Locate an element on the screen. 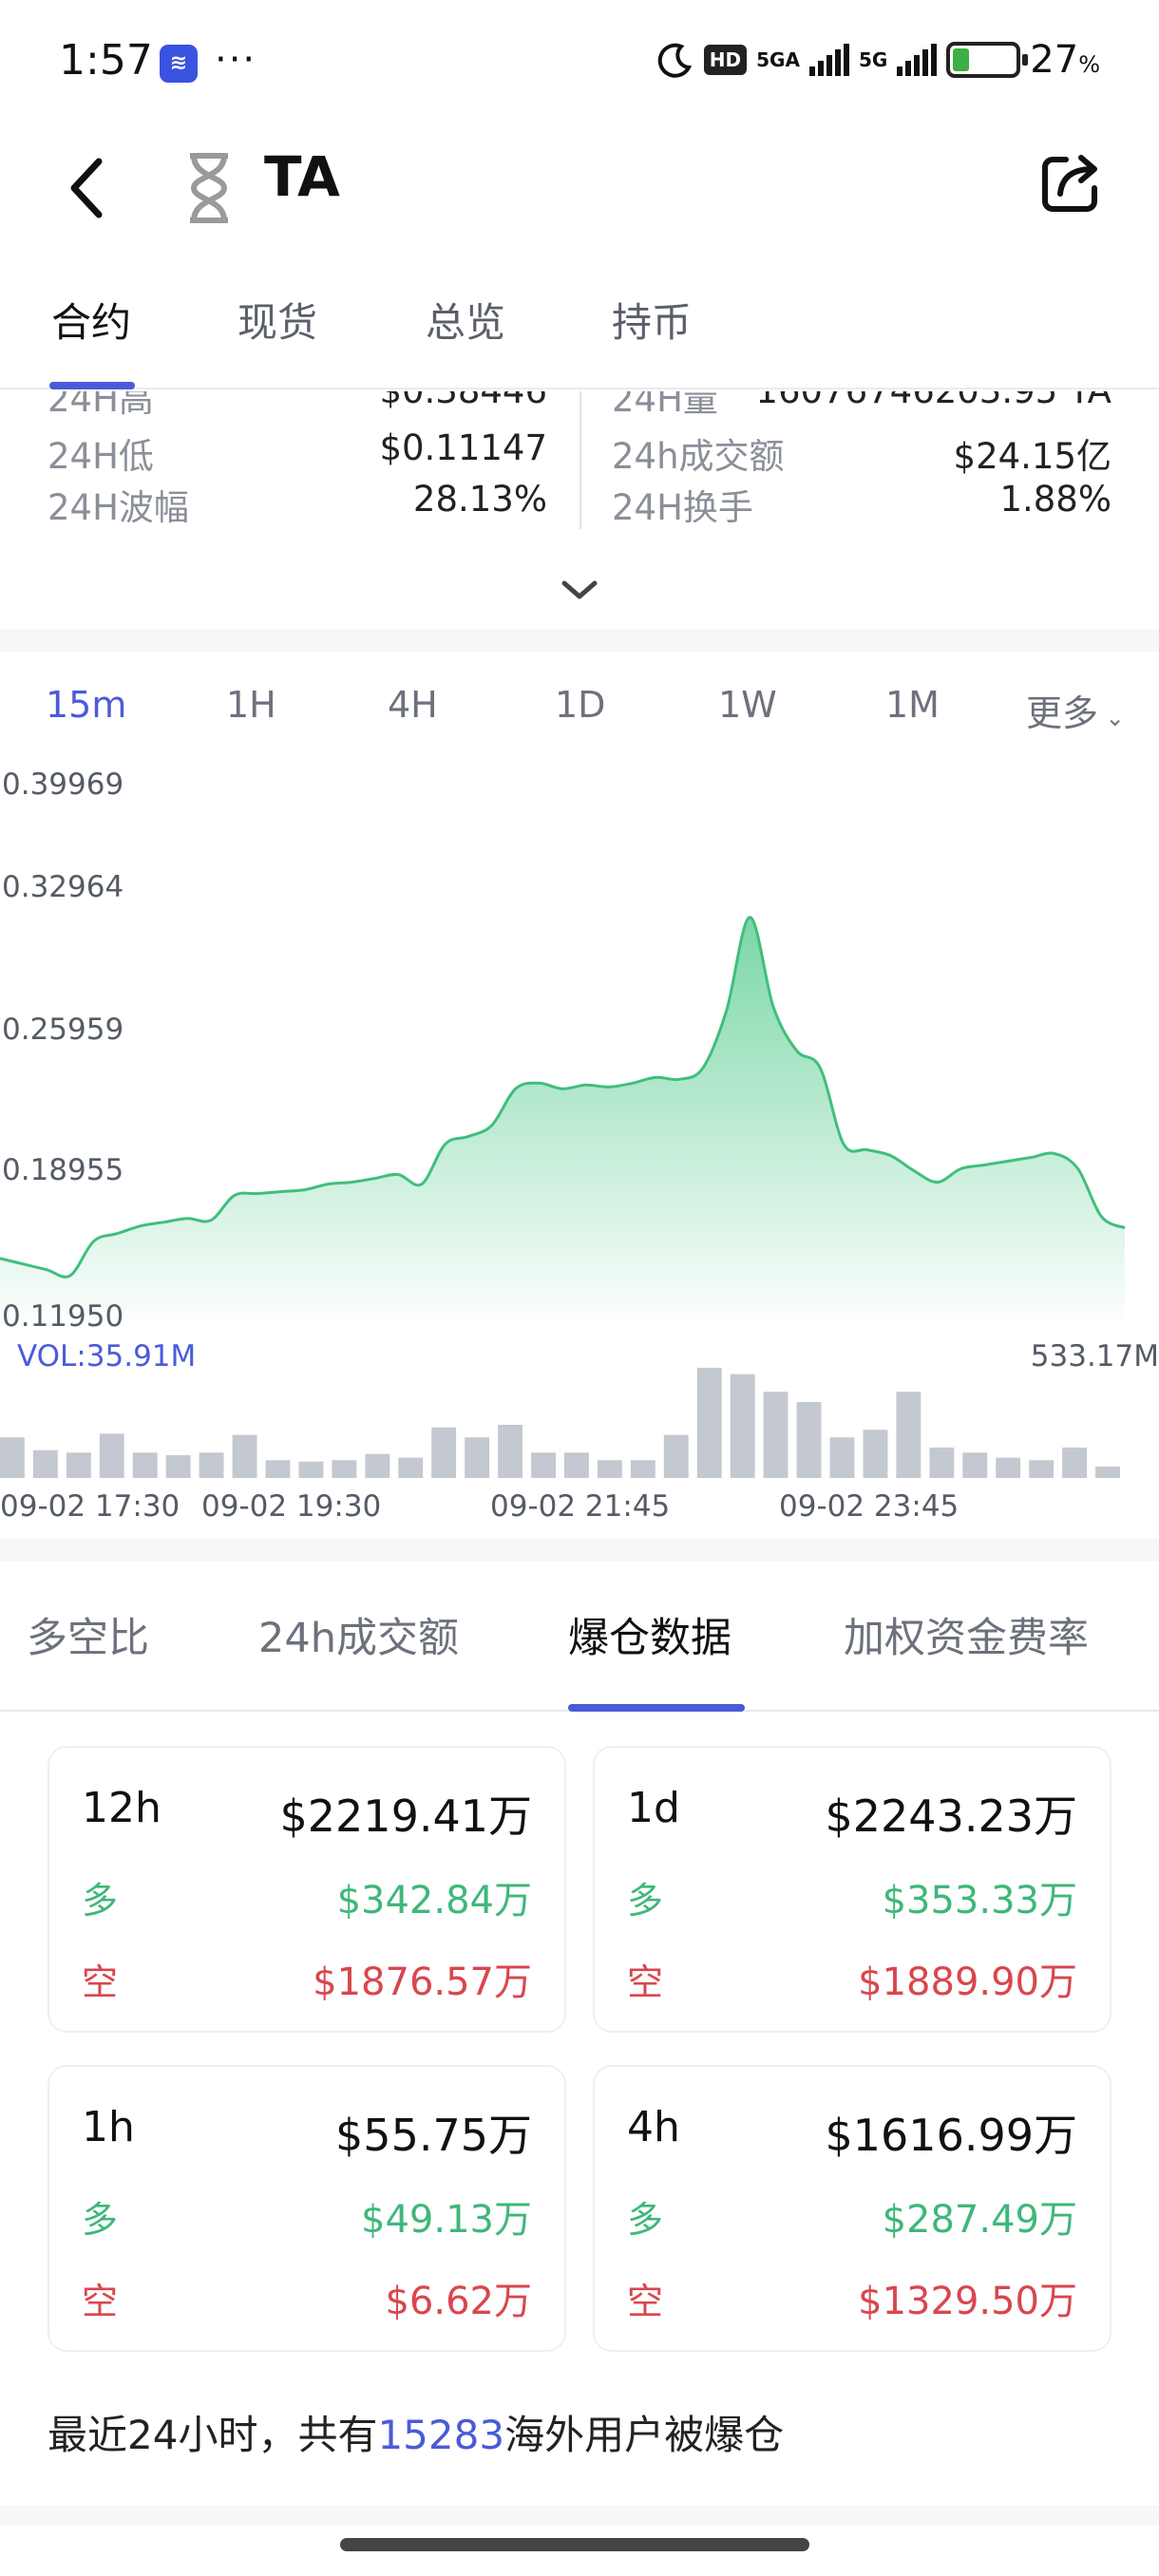 The height and width of the screenshot is (2576, 1159). liquidation-card-1h: 1h $55.75万 多 $49.13万 空 $6.62万 is located at coordinates (307, 2208).